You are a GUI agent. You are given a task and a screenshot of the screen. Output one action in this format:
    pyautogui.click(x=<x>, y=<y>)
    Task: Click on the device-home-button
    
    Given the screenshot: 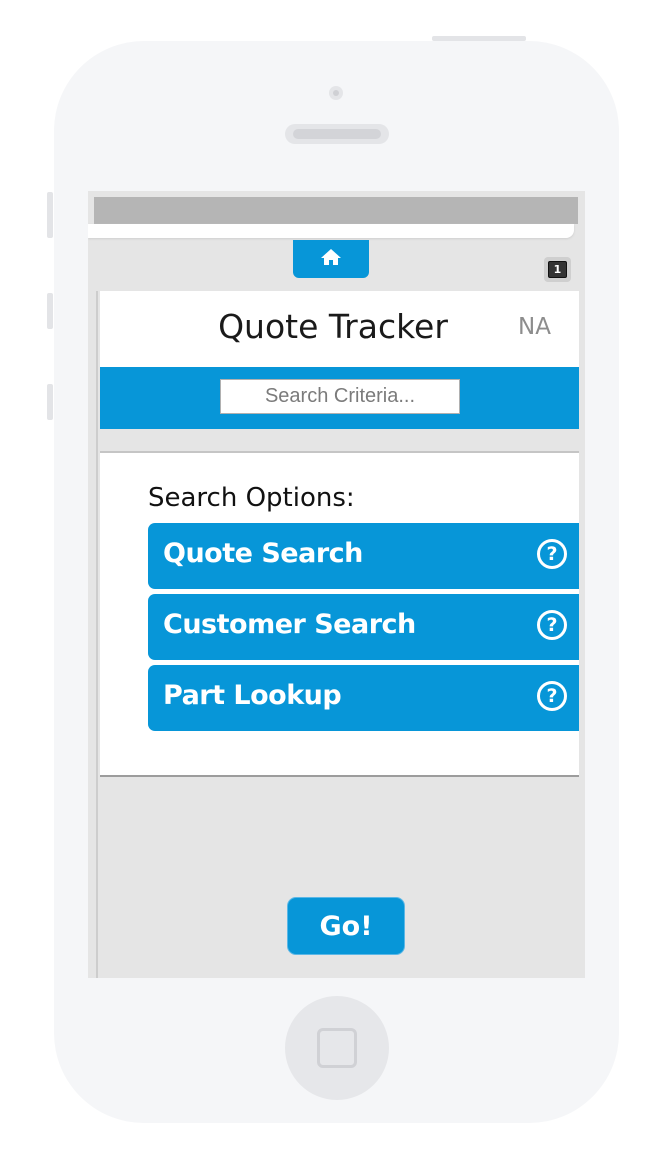 What is the action you would take?
    pyautogui.click(x=337, y=1048)
    